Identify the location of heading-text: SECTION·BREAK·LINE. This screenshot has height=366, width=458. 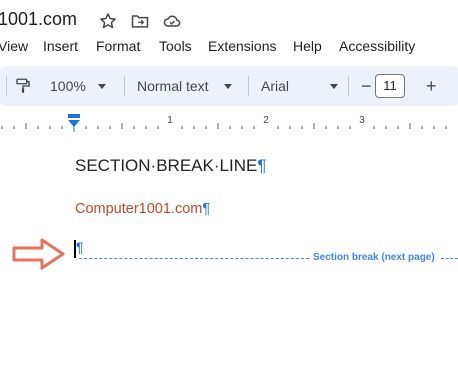
(166, 165).